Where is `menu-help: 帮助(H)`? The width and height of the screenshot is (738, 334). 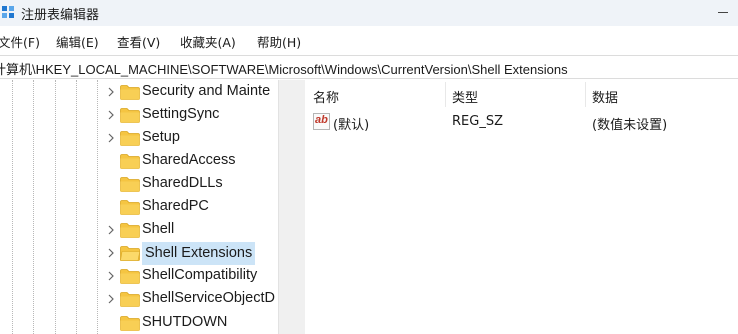
menu-help: 帮助(H) is located at coordinates (279, 41).